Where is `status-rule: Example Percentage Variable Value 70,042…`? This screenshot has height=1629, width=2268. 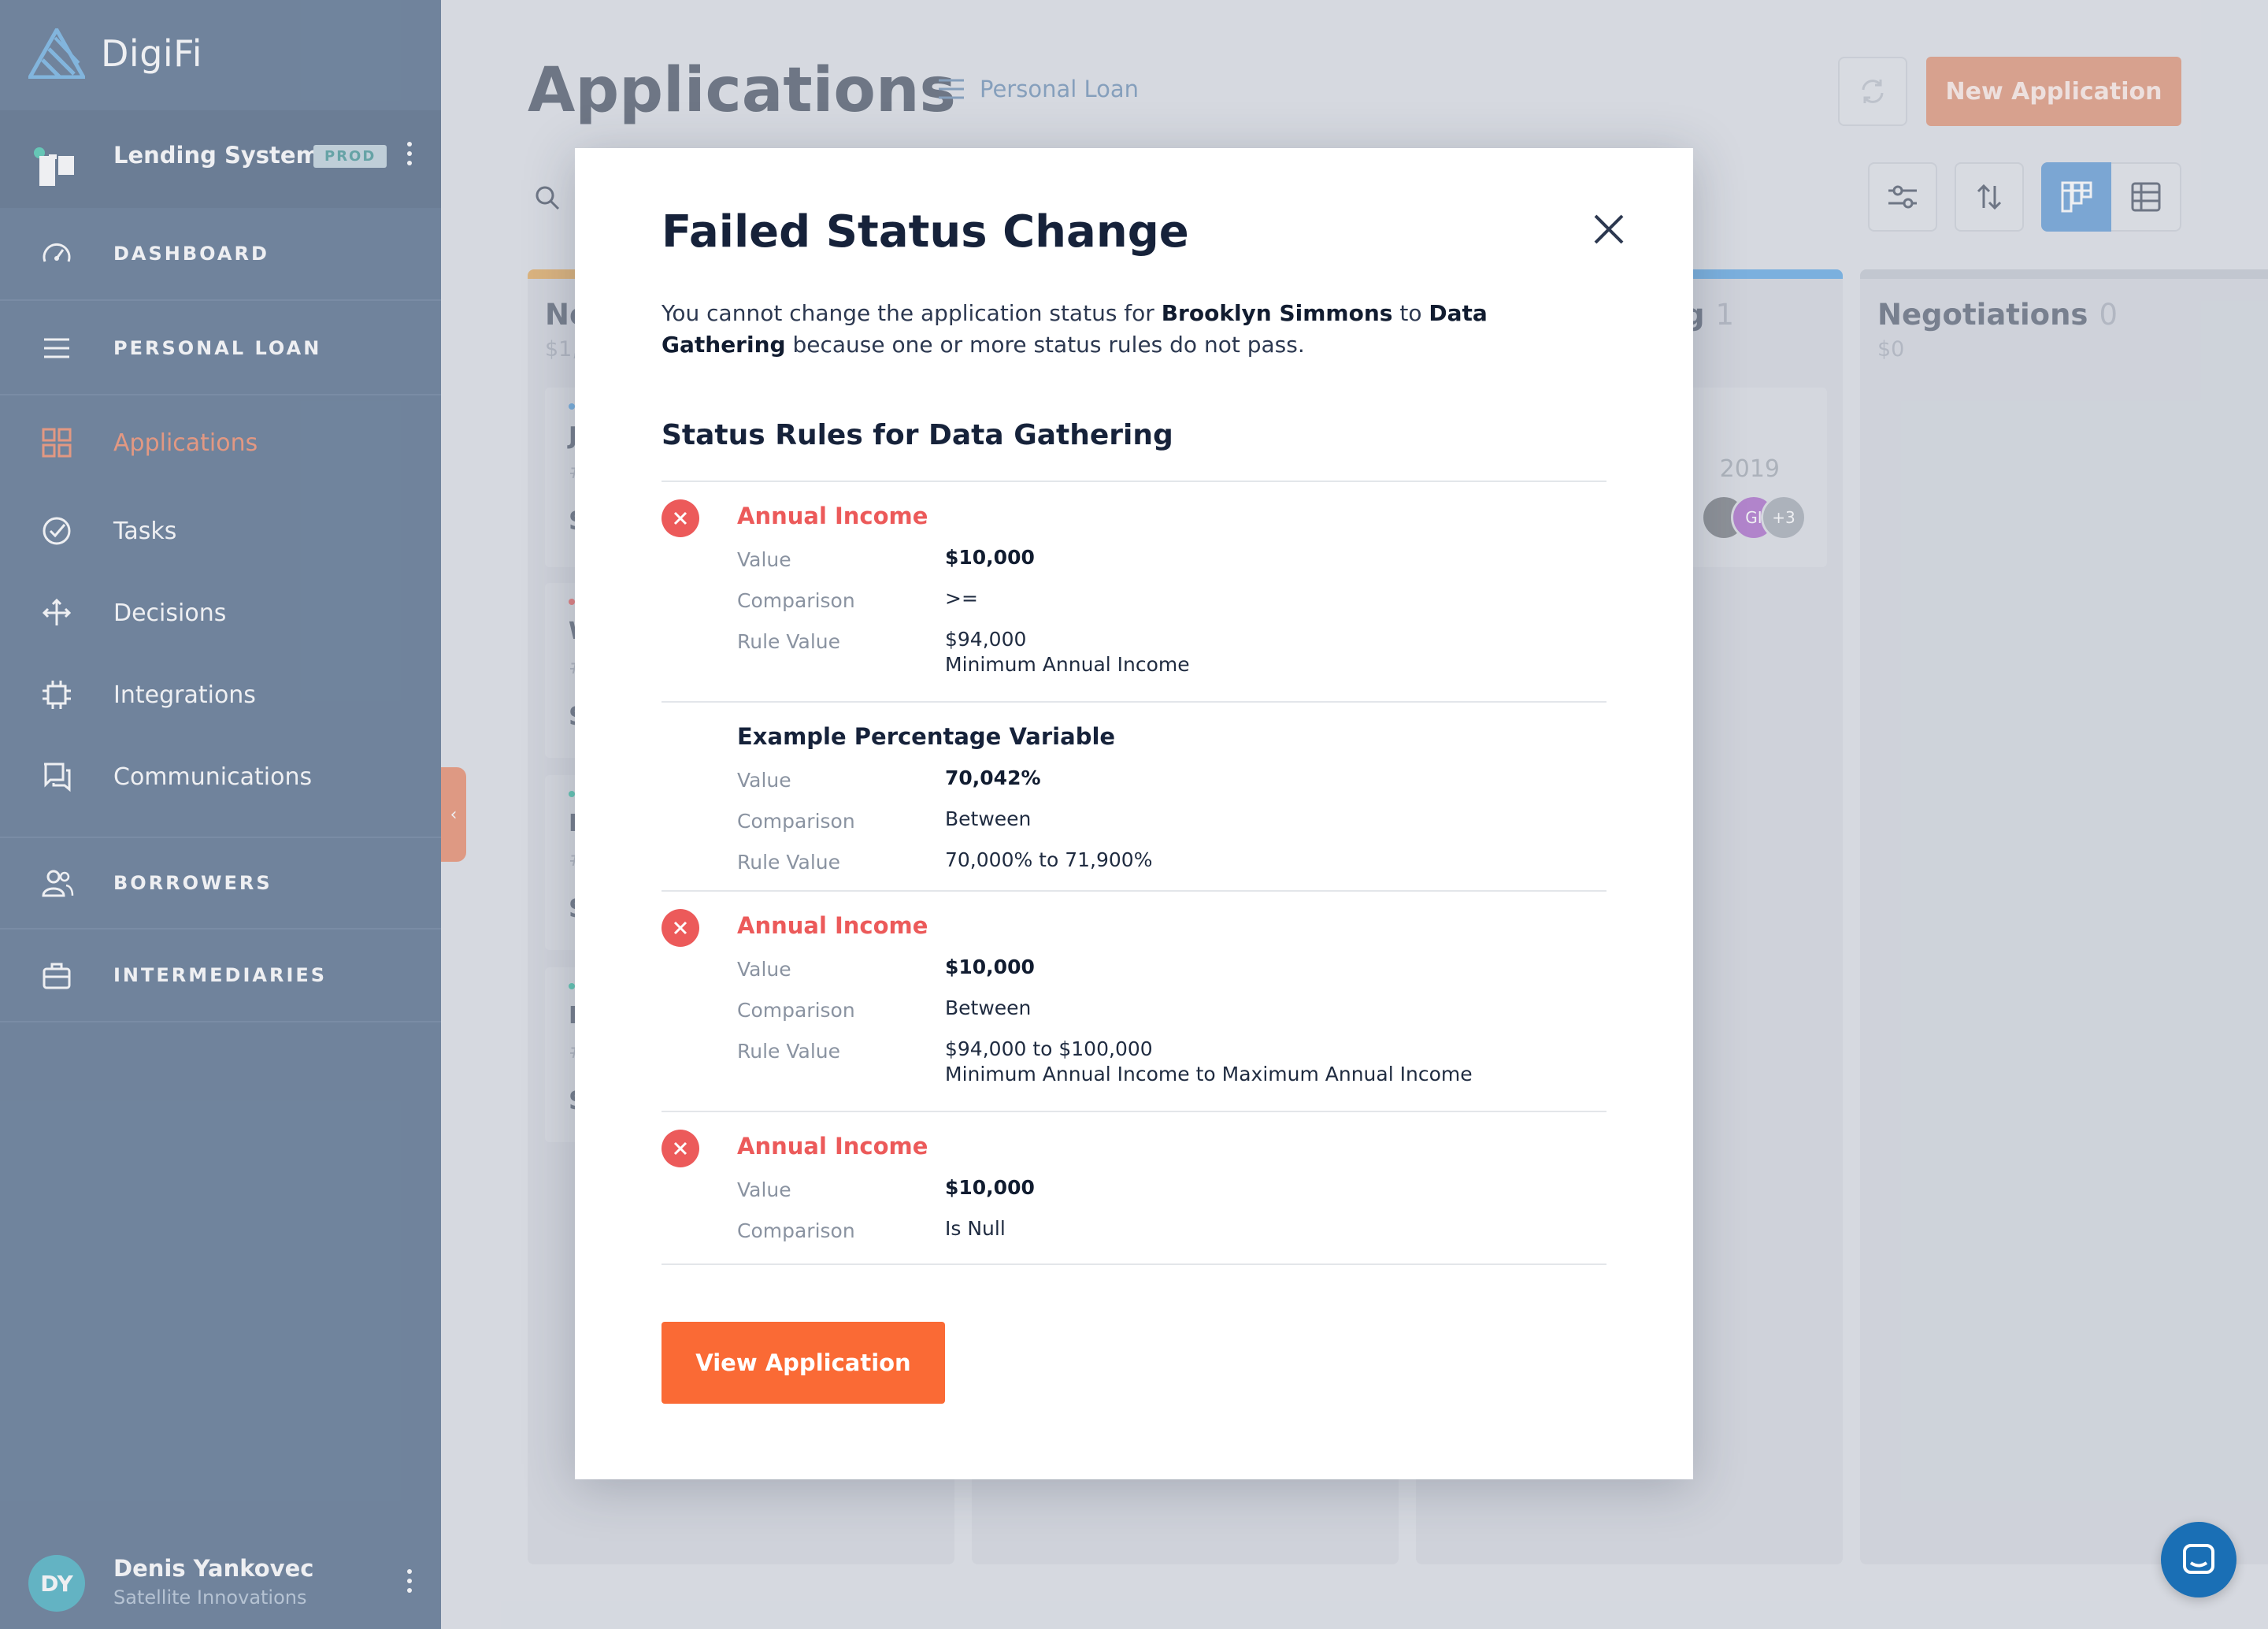
status-rule: Example Percentage Variable Value 70,042… is located at coordinates (1134, 795).